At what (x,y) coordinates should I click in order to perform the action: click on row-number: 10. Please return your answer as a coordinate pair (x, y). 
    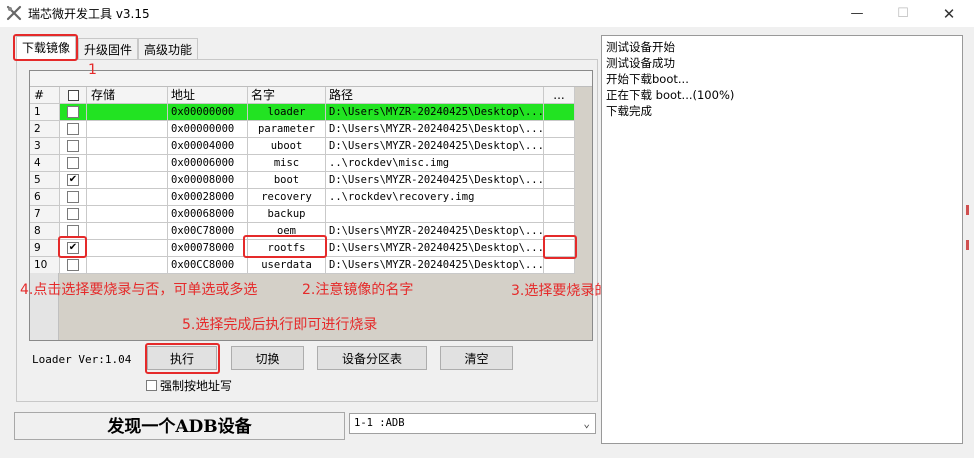
    Looking at the image, I should click on (45, 265).